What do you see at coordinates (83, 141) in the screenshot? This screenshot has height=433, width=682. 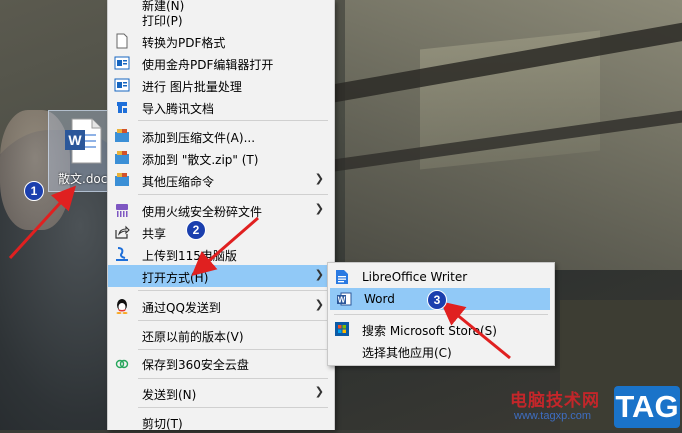 I see `word-document-icon: W` at bounding box center [83, 141].